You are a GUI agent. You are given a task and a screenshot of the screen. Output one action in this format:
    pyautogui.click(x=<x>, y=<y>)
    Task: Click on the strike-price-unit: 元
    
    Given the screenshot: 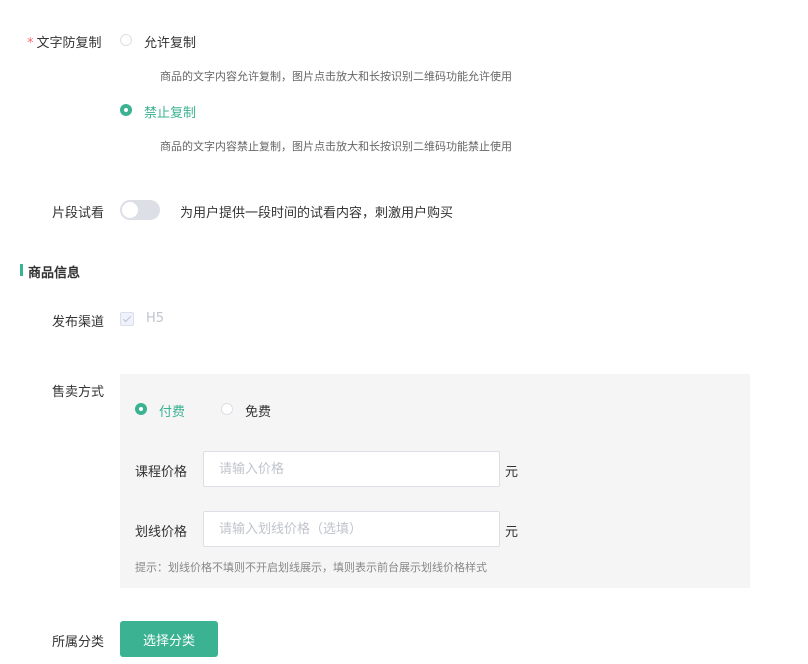 What is the action you would take?
    pyautogui.click(x=512, y=532)
    